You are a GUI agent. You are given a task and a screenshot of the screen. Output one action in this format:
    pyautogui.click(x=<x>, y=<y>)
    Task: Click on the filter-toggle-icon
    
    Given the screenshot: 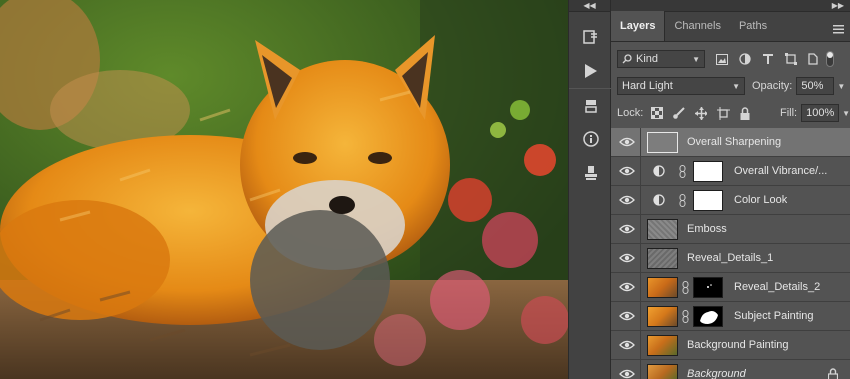 What is the action you would take?
    pyautogui.click(x=830, y=59)
    